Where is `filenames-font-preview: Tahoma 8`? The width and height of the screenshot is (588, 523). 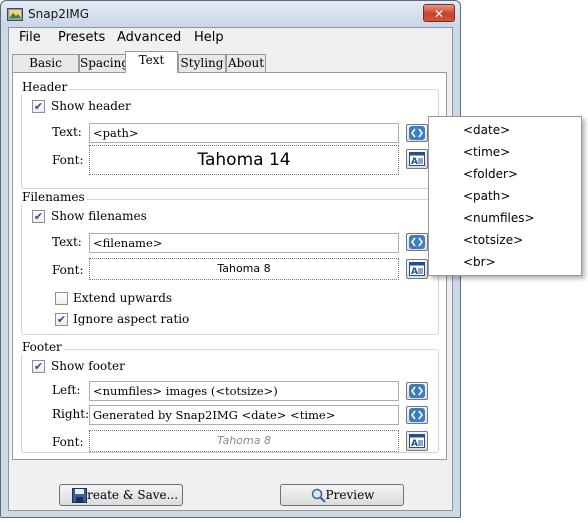
filenames-font-preview: Tahoma 8 is located at coordinates (244, 269).